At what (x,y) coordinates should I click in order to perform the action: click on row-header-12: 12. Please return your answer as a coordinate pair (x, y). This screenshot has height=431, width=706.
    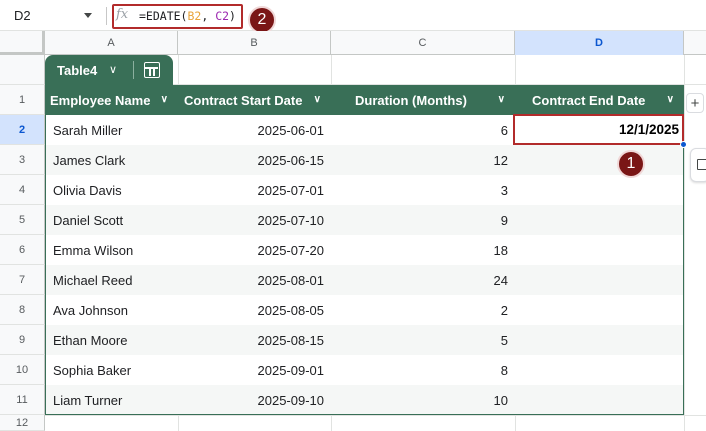
    Looking at the image, I should click on (22, 423).